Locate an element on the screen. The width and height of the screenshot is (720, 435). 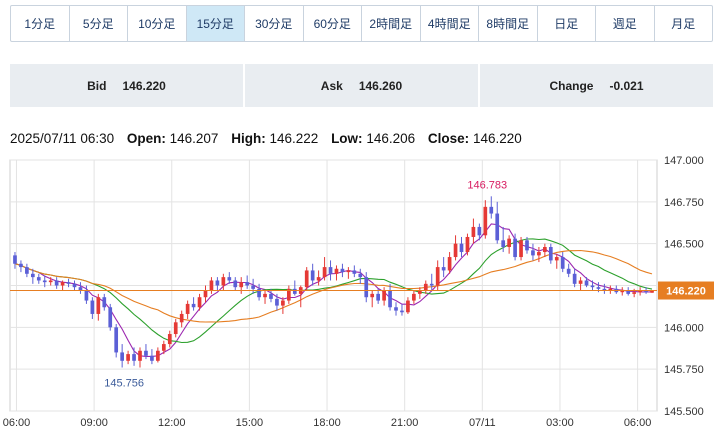
ask-box: Ask 146.260 is located at coordinates (361, 85).